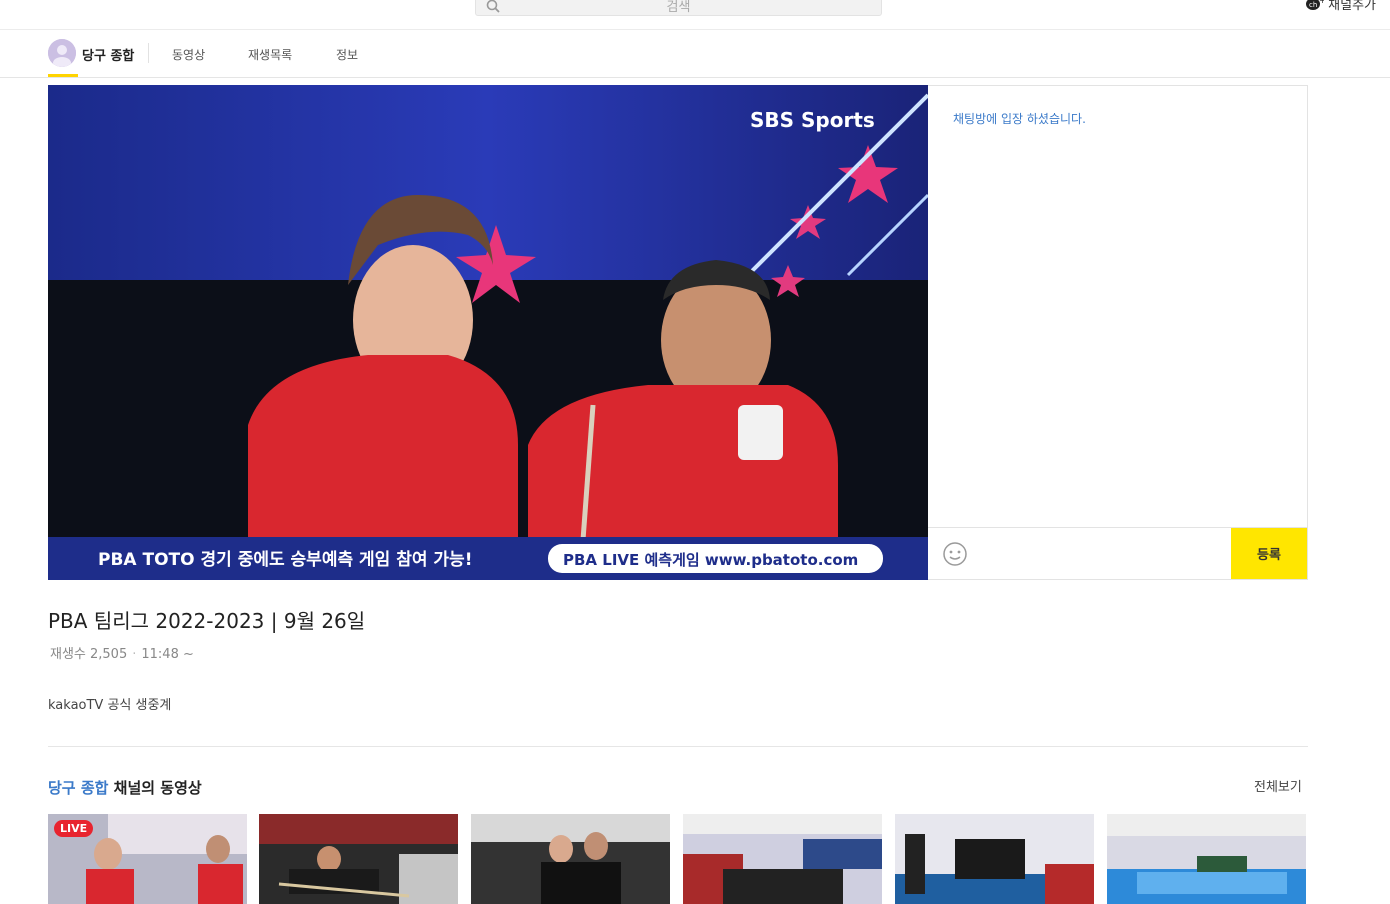 Image resolution: width=1390 pixels, height=904 pixels. Describe the element at coordinates (89, 654) in the screenshot. I see `view-count: 재생수 2,505` at that location.